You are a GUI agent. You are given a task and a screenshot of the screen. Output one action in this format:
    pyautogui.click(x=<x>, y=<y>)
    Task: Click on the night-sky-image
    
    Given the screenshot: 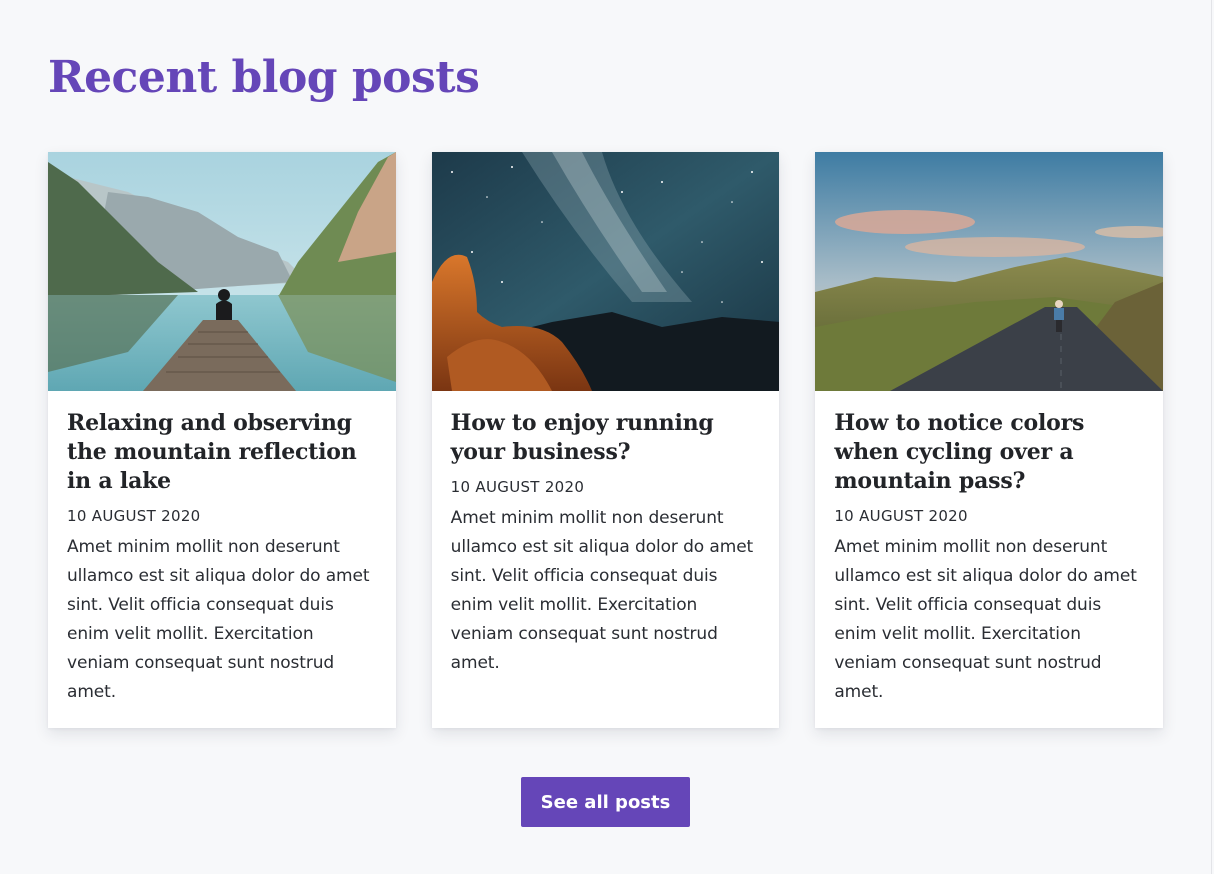 What is the action you would take?
    pyautogui.click(x=605, y=271)
    